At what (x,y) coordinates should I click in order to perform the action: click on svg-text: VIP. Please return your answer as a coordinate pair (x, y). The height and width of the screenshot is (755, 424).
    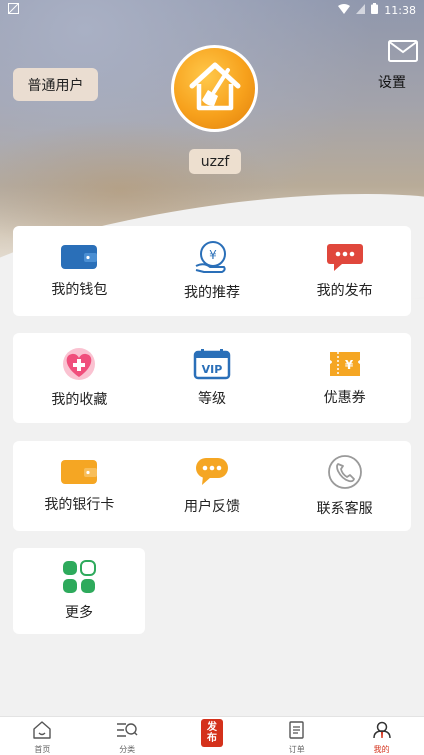
    Looking at the image, I should click on (212, 369).